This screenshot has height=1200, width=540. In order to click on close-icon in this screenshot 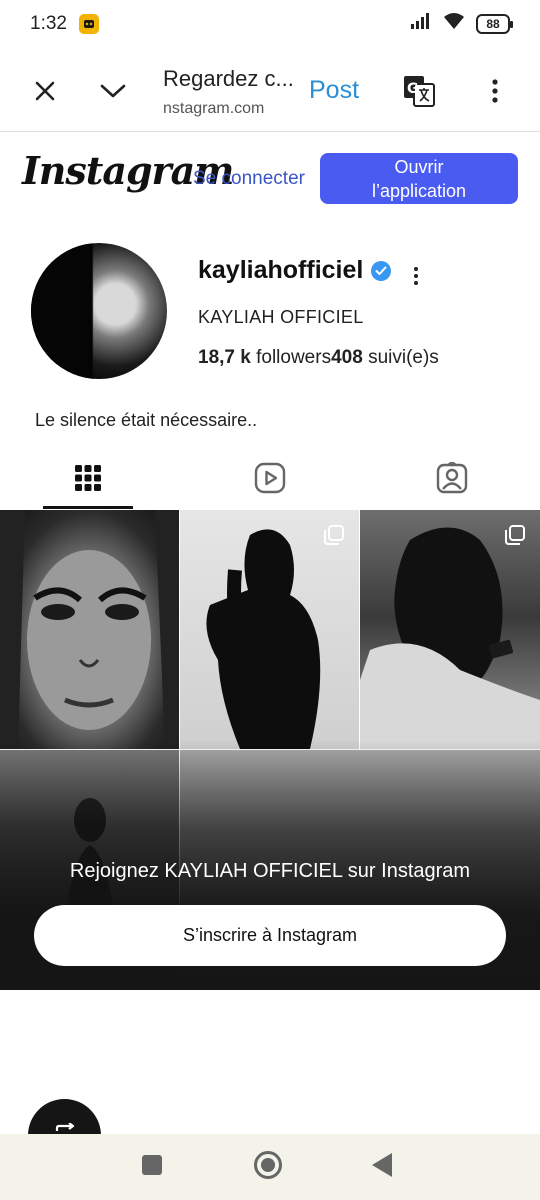, I will do `click(45, 91)`.